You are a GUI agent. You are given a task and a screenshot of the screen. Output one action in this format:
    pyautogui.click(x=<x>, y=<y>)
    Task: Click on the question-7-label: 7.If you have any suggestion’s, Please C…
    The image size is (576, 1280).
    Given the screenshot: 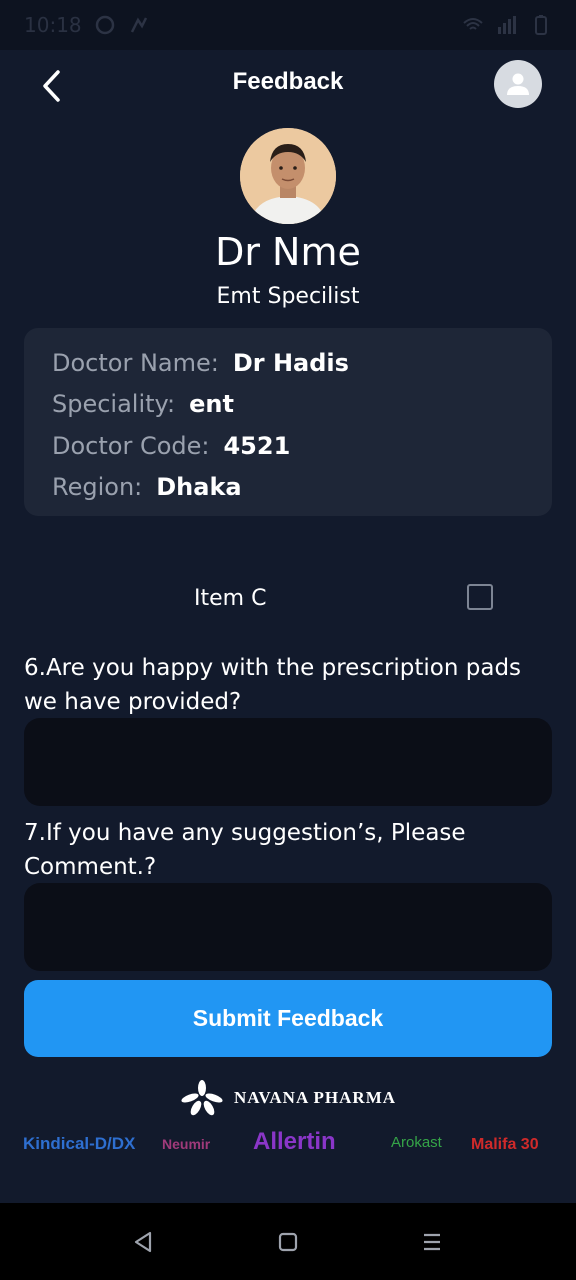 What is the action you would take?
    pyautogui.click(x=245, y=850)
    